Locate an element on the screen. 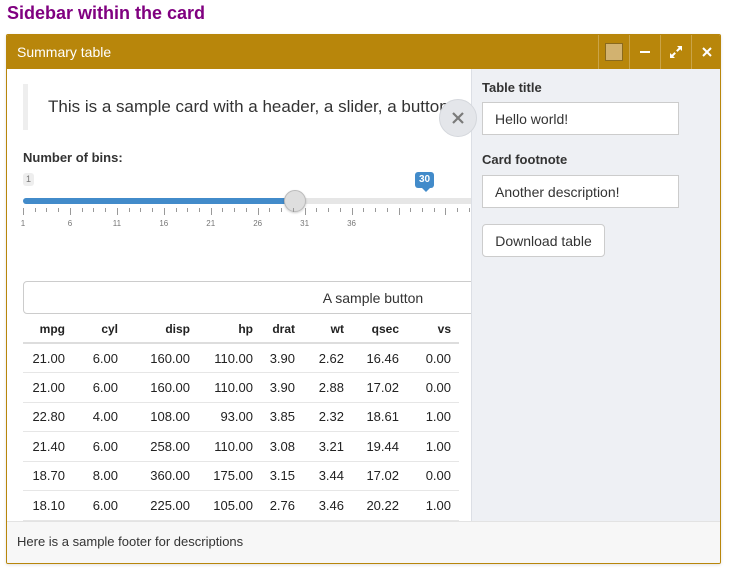 Image resolution: width=729 pixels, height=575 pixels. table-cell: 8.00 is located at coordinates (99, 476).